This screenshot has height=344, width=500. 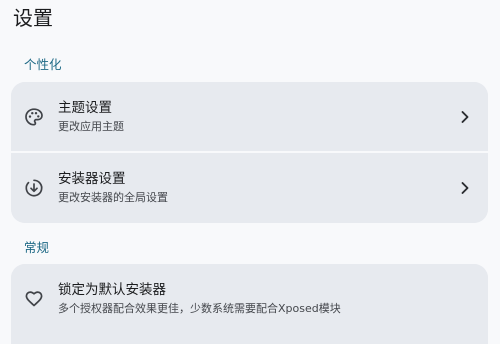 What do you see at coordinates (112, 290) in the screenshot?
I see `settings-item-title: 锁定为默认安装器` at bounding box center [112, 290].